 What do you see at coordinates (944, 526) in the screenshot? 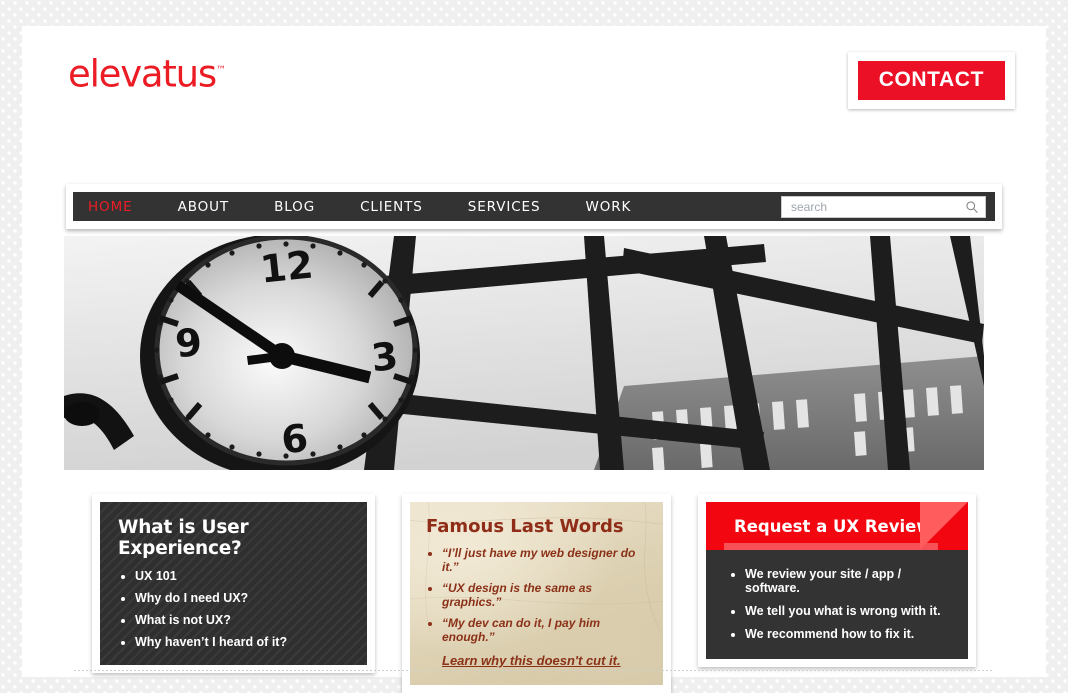
I see `banner-arrow-icon` at bounding box center [944, 526].